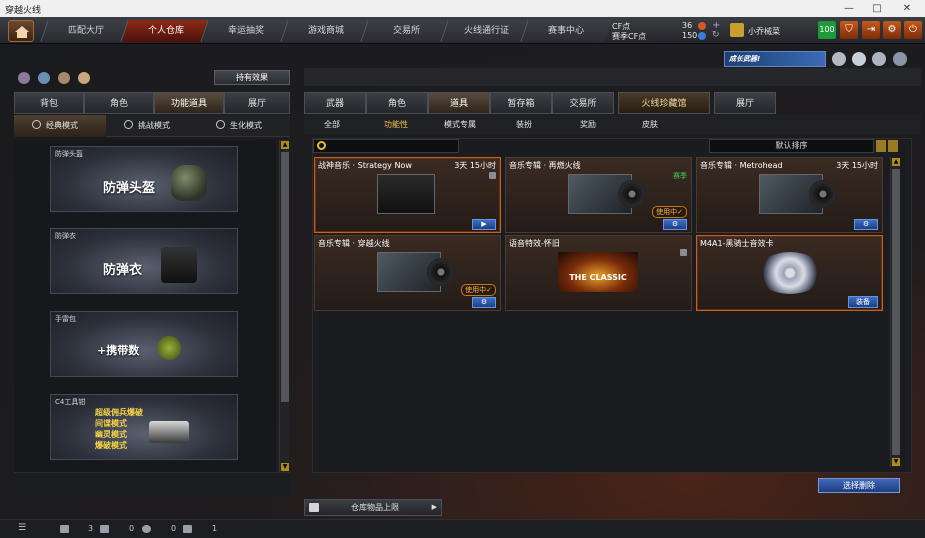  What do you see at coordinates (44, 78) in the screenshot?
I see `globe-icon` at bounding box center [44, 78].